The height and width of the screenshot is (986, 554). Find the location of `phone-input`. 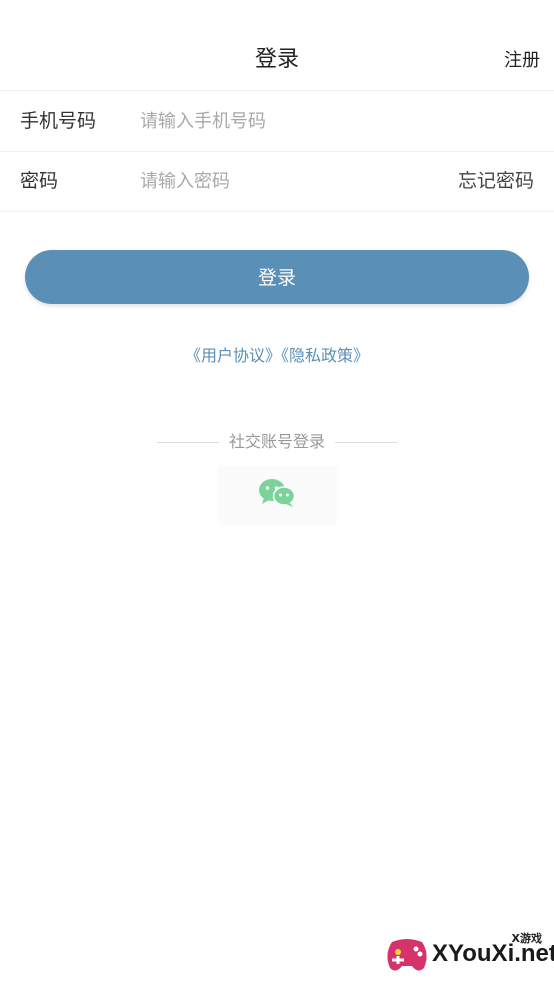

phone-input is located at coordinates (285, 121).